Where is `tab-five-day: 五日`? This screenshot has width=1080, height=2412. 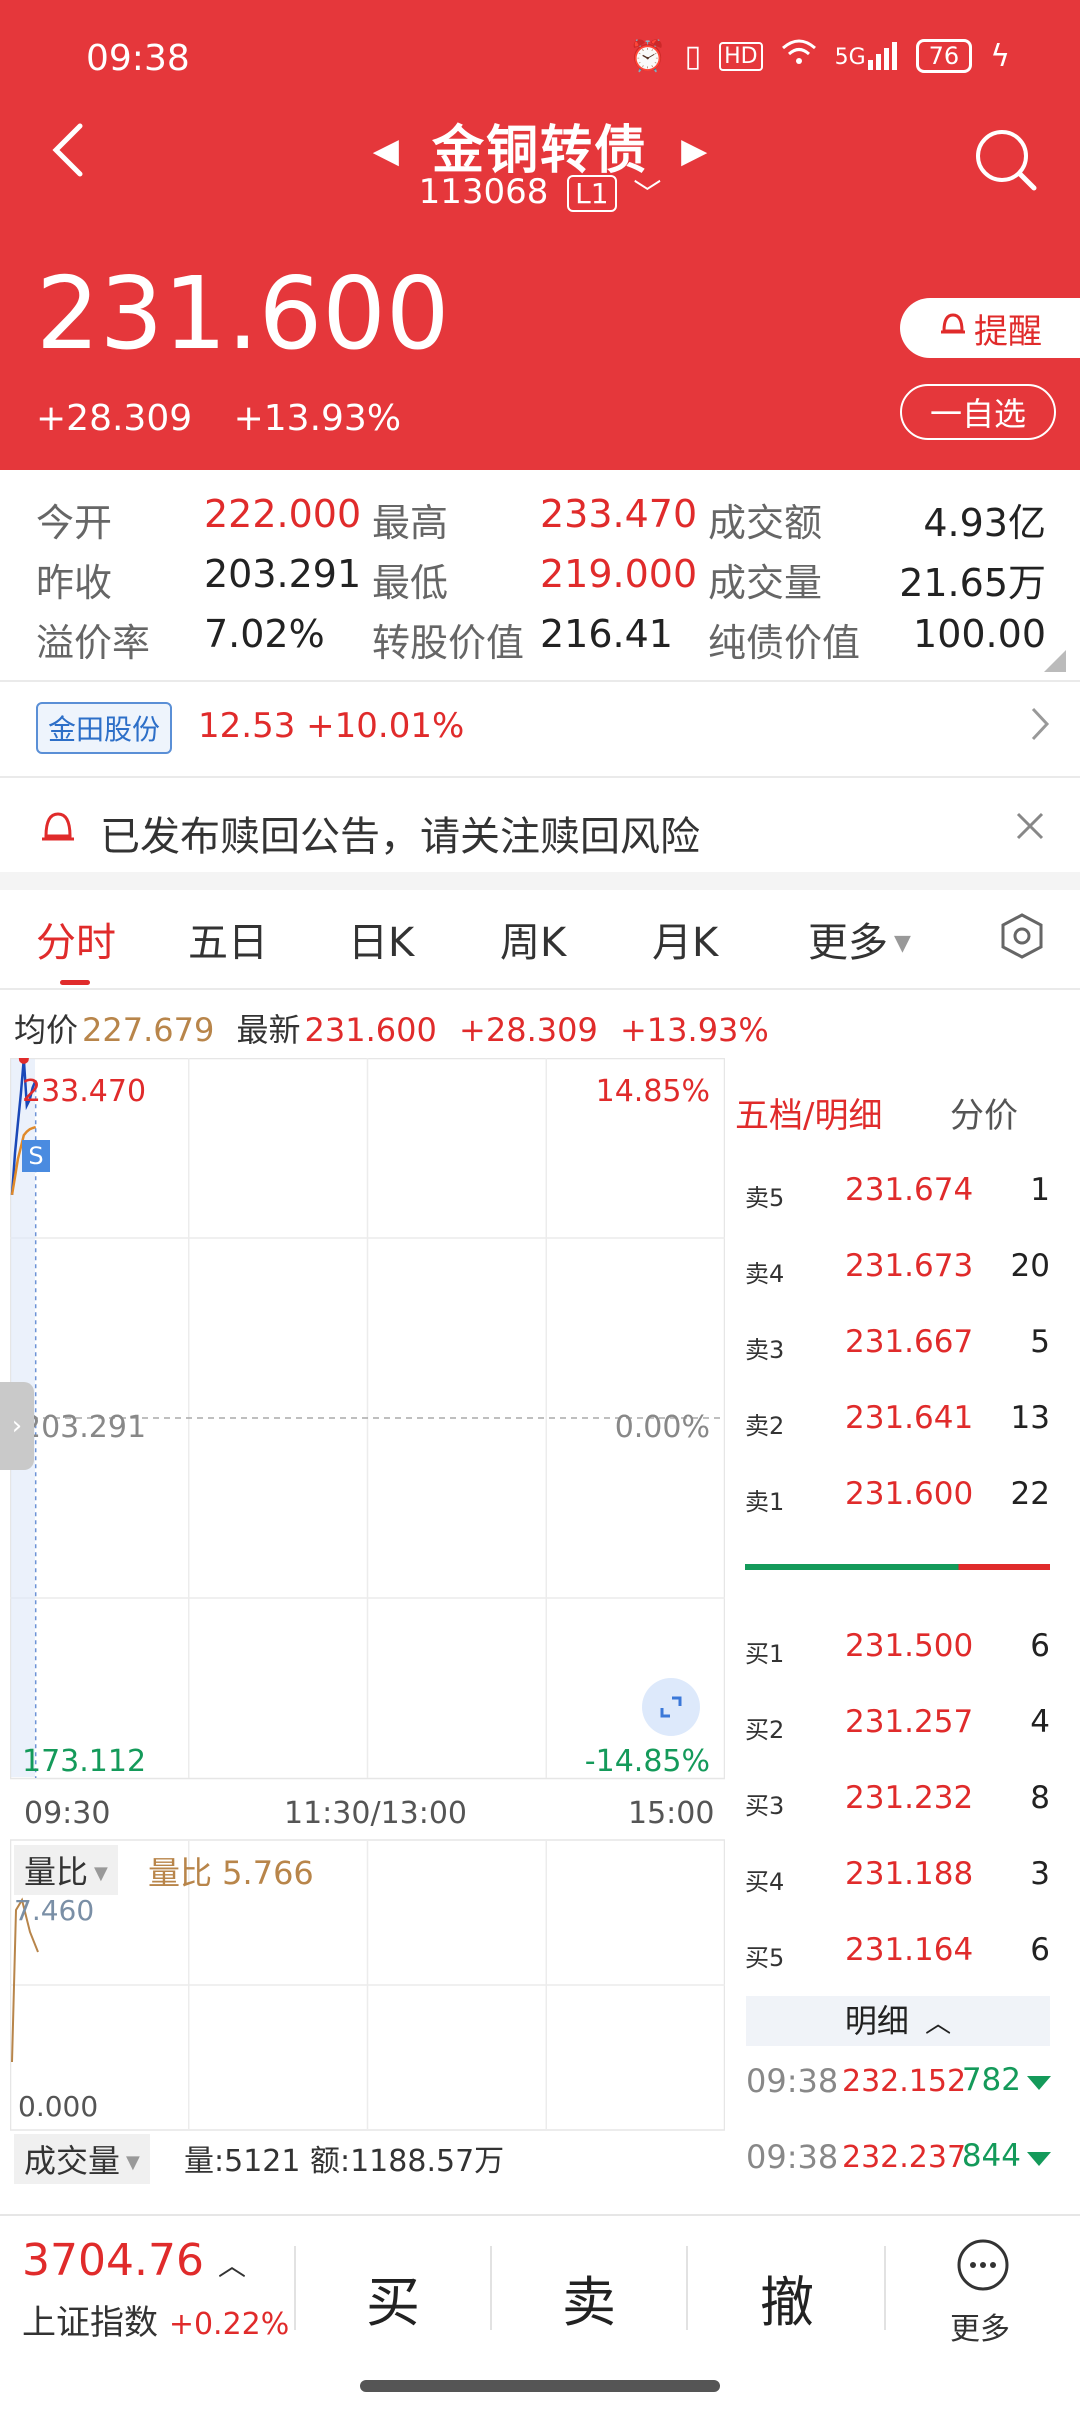
tab-five-day: 五日 is located at coordinates (228, 939).